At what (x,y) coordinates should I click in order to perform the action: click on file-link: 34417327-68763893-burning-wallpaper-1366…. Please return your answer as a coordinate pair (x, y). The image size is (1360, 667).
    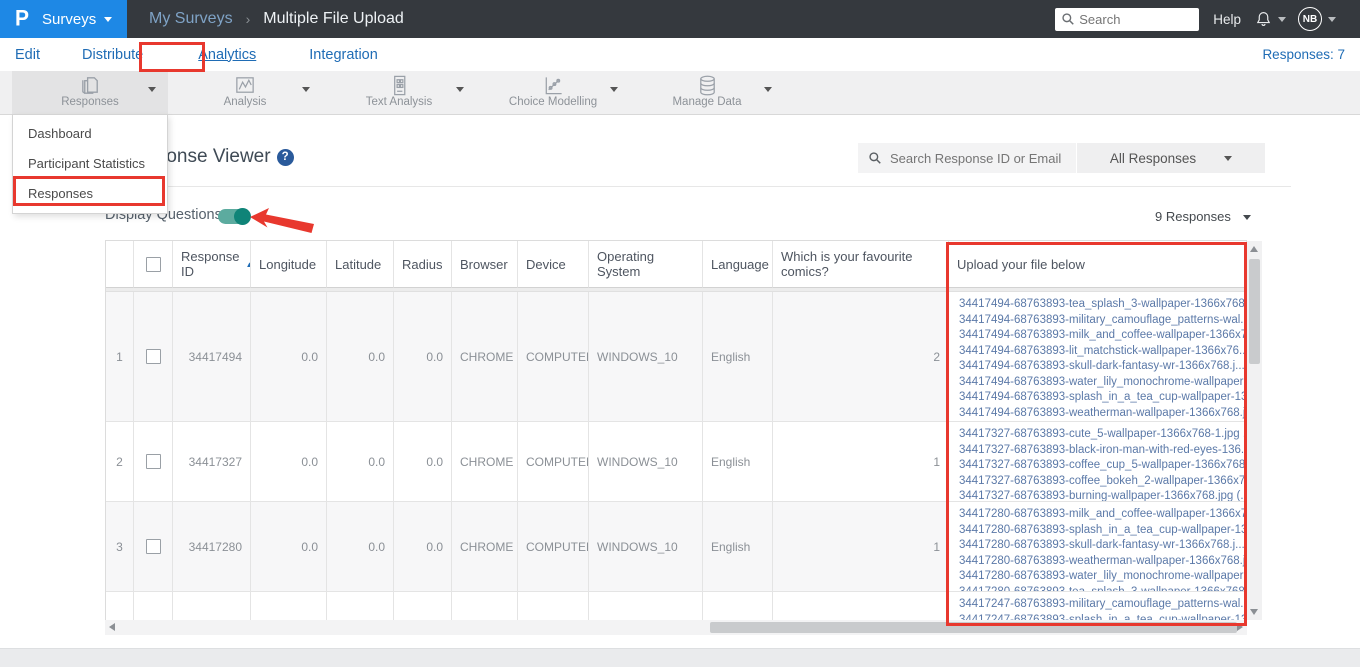
    Looking at the image, I should click on (1102, 495).